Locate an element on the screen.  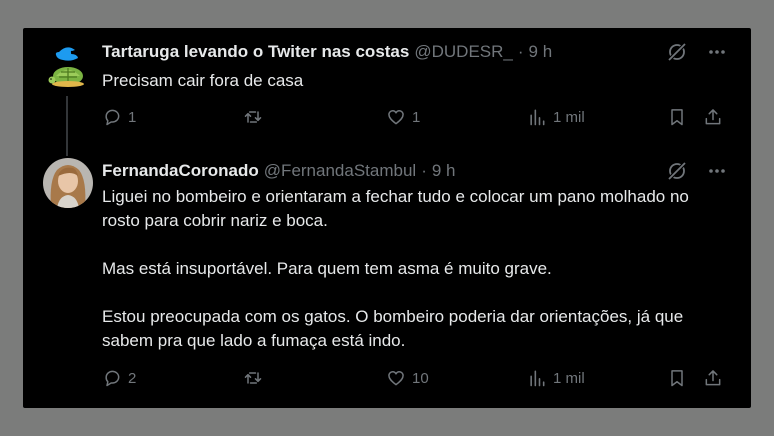
tweet-actions: 2 10 1 mil is located at coordinates (414, 380).